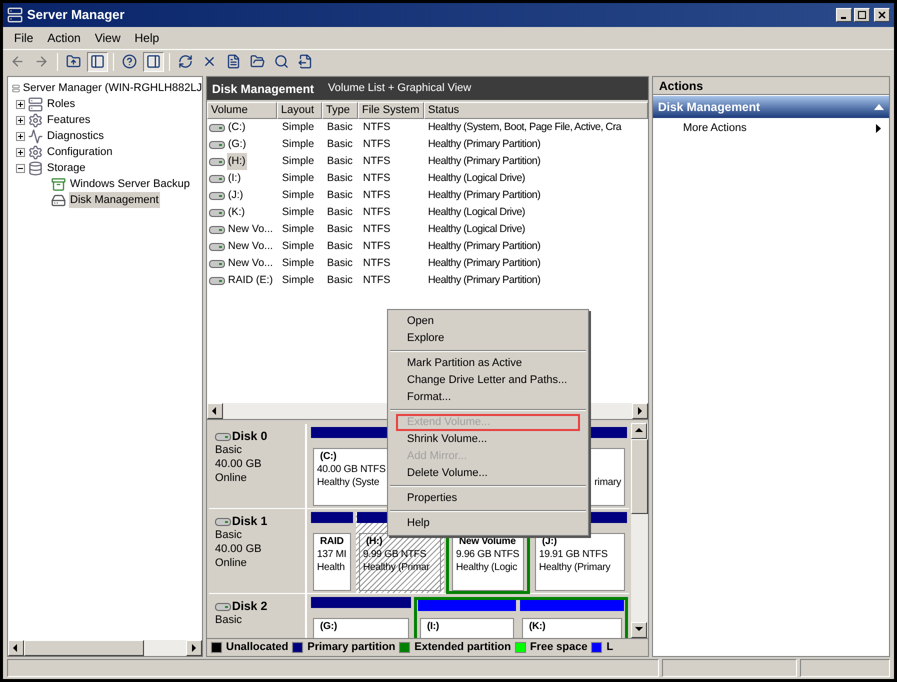  What do you see at coordinates (487, 541) in the screenshot?
I see `partition-name: New Volume` at bounding box center [487, 541].